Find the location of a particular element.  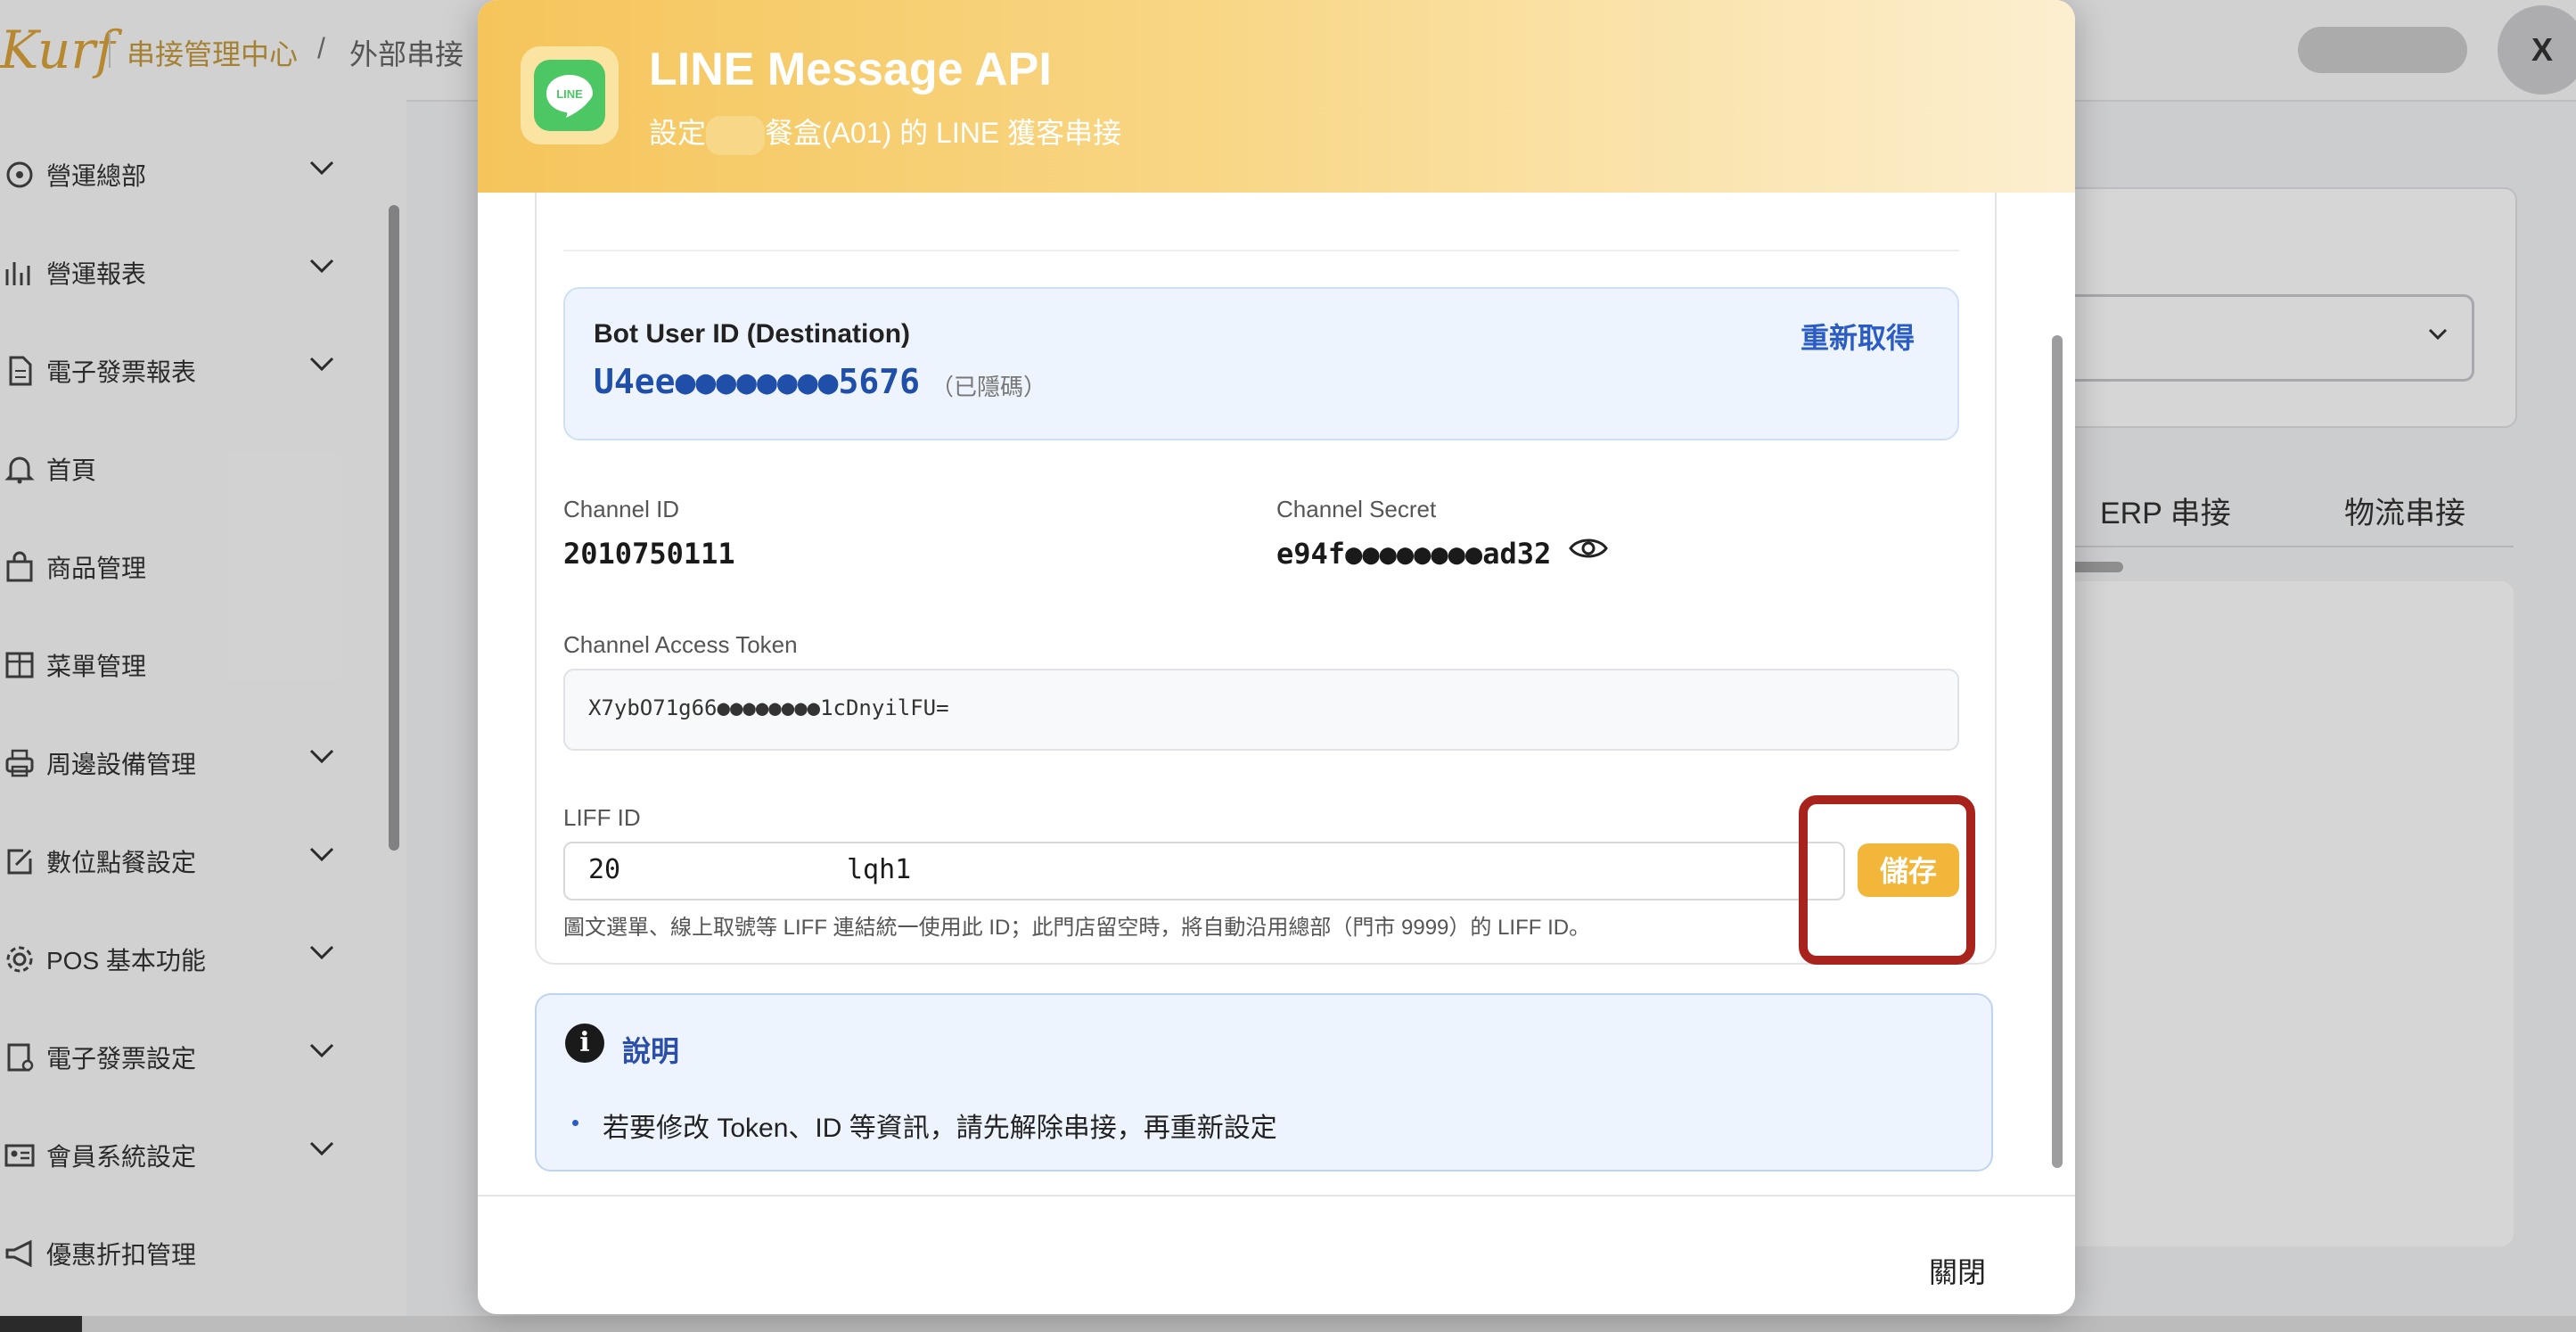

info-title: 說明 is located at coordinates (651, 1051).